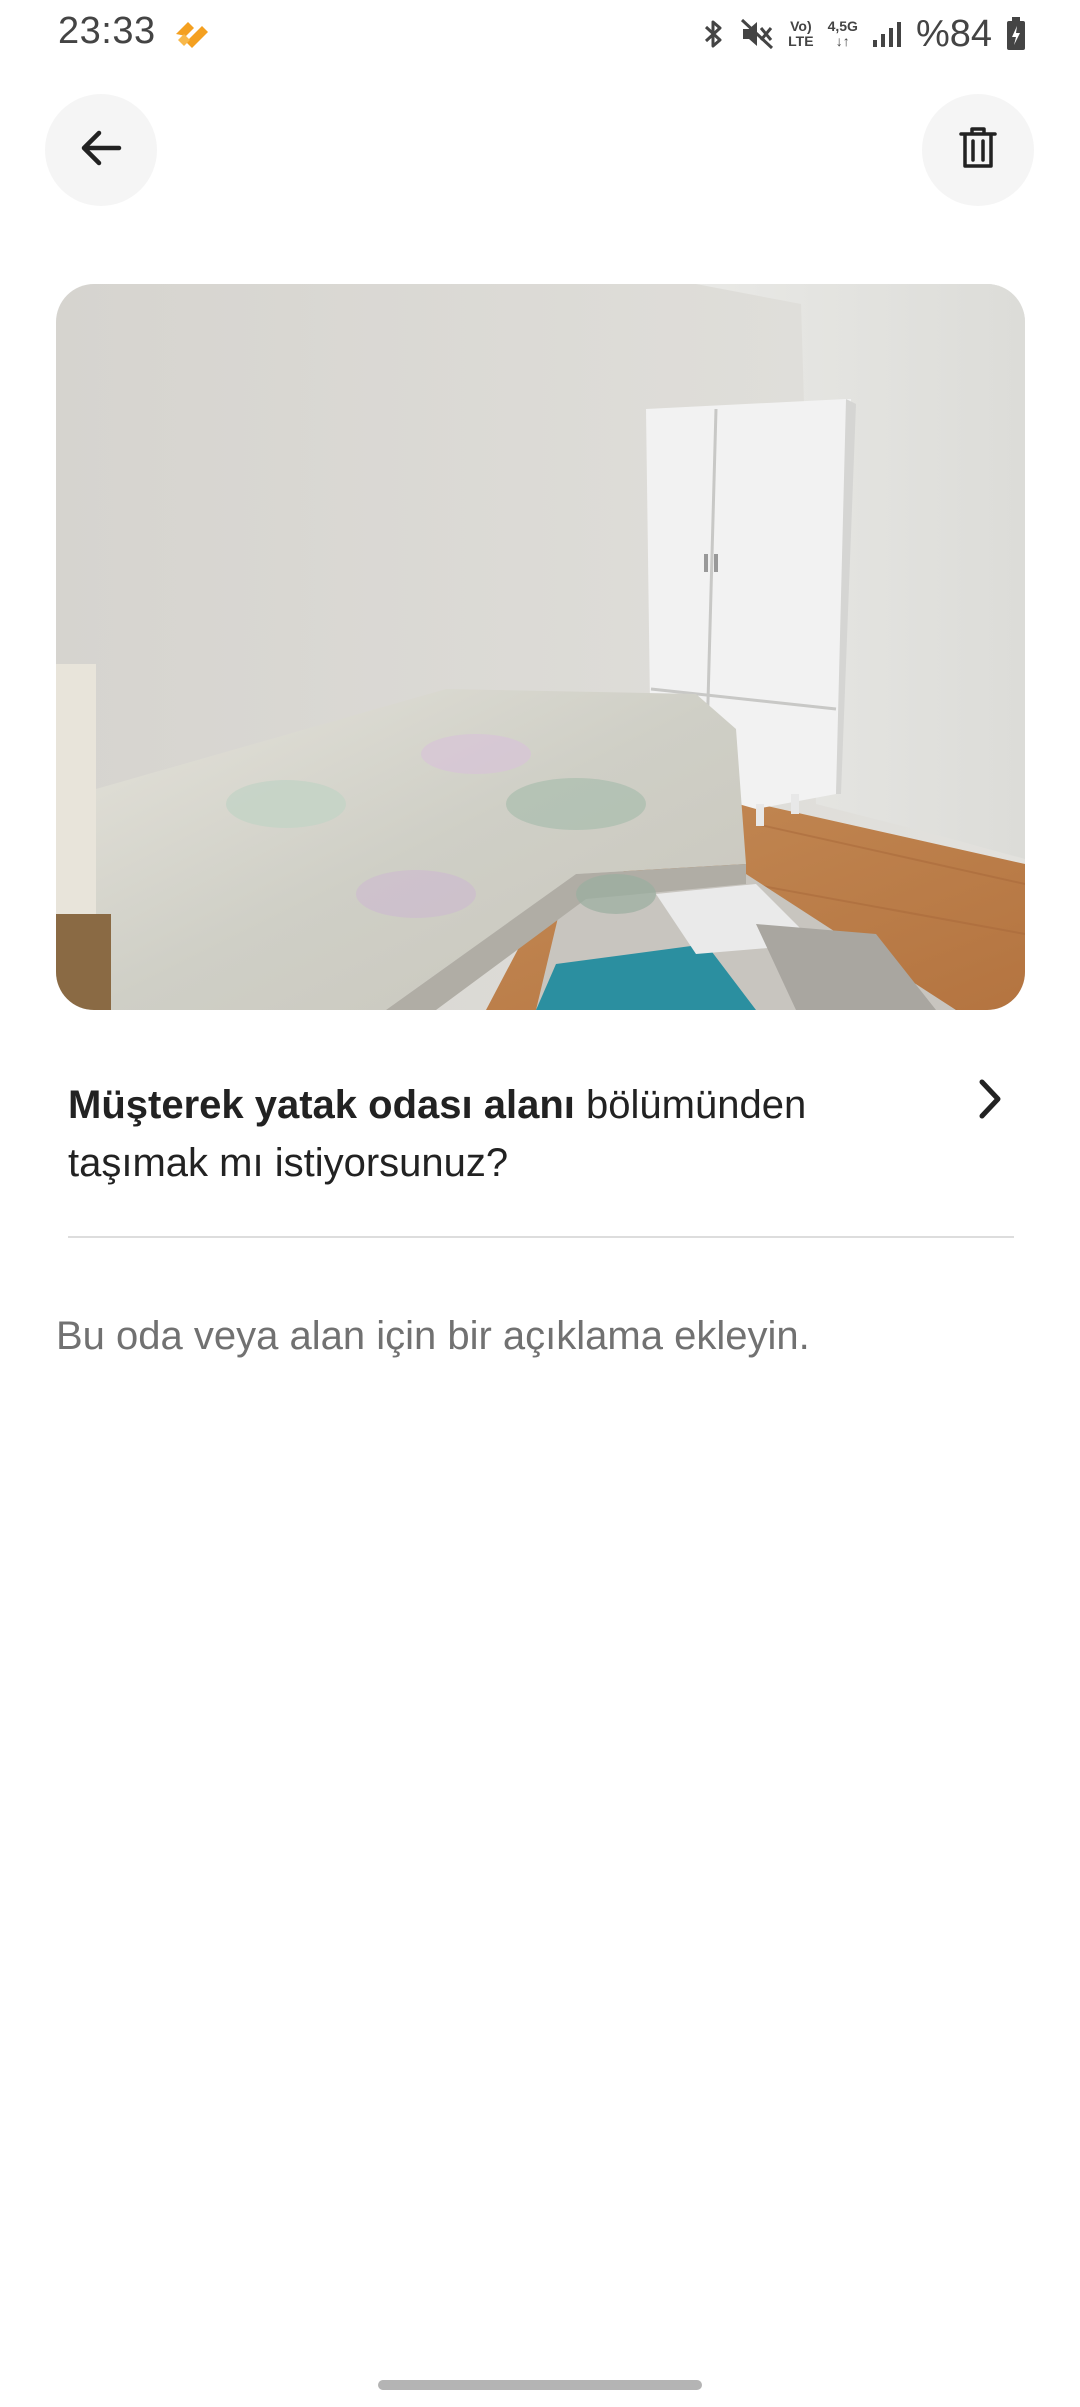 The height and width of the screenshot is (2407, 1080). Describe the element at coordinates (863, 34) in the screenshot. I see `status-icons: Vo) LTE 4,5G ↓↑ %84` at that location.